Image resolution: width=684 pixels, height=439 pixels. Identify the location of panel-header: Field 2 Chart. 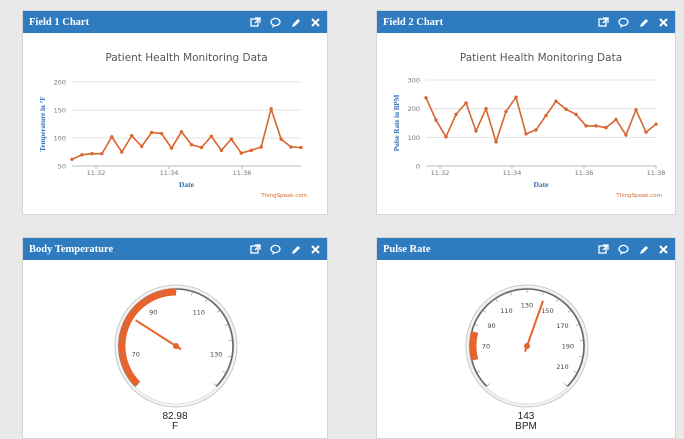
(526, 22).